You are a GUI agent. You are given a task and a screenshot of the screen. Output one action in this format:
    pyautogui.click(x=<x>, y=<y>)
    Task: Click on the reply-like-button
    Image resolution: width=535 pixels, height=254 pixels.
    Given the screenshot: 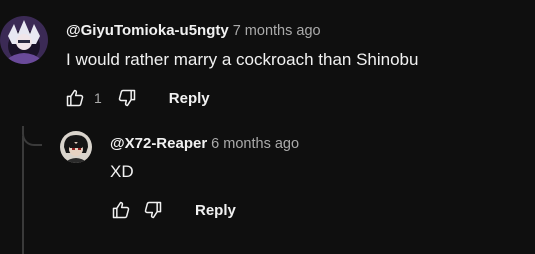 What is the action you would take?
    pyautogui.click(x=121, y=210)
    